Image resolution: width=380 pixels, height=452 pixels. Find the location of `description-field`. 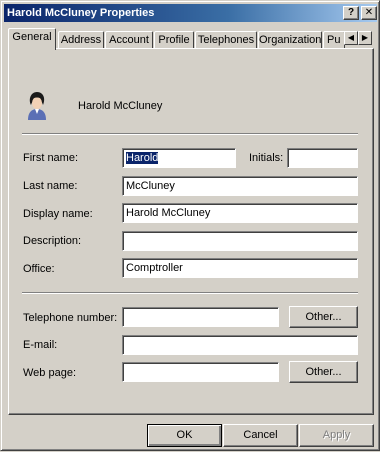

description-field is located at coordinates (240, 241).